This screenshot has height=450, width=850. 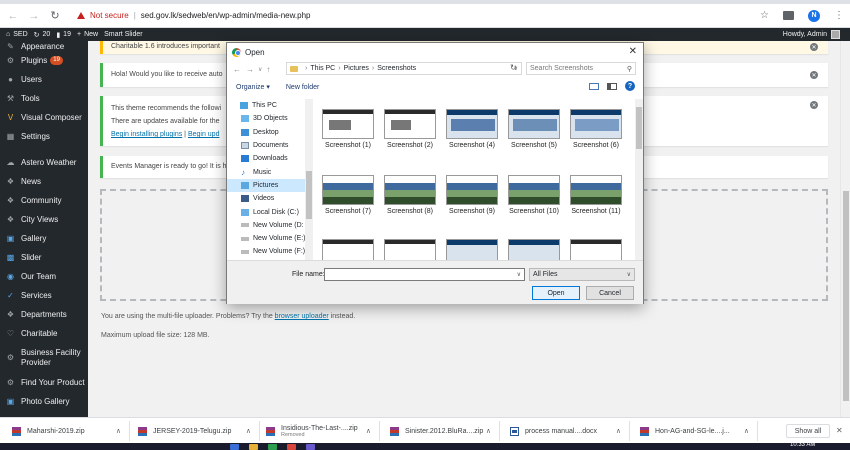 I want to click on nav-item-new-volume-e: New Volume (E:), so click(x=270, y=238).